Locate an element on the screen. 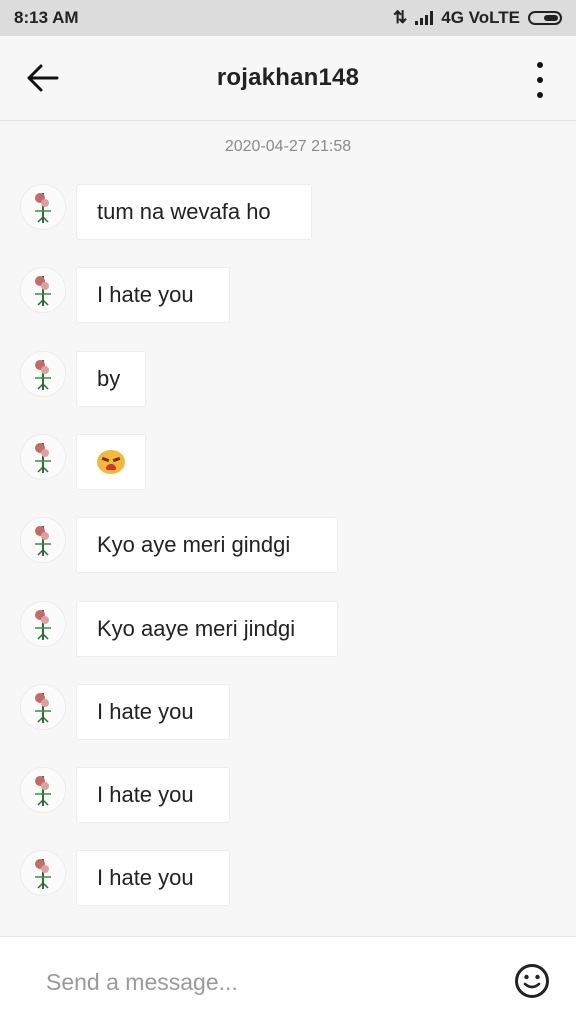 The image size is (576, 1025). network-type-label: 4G VoLTE is located at coordinates (480, 17).